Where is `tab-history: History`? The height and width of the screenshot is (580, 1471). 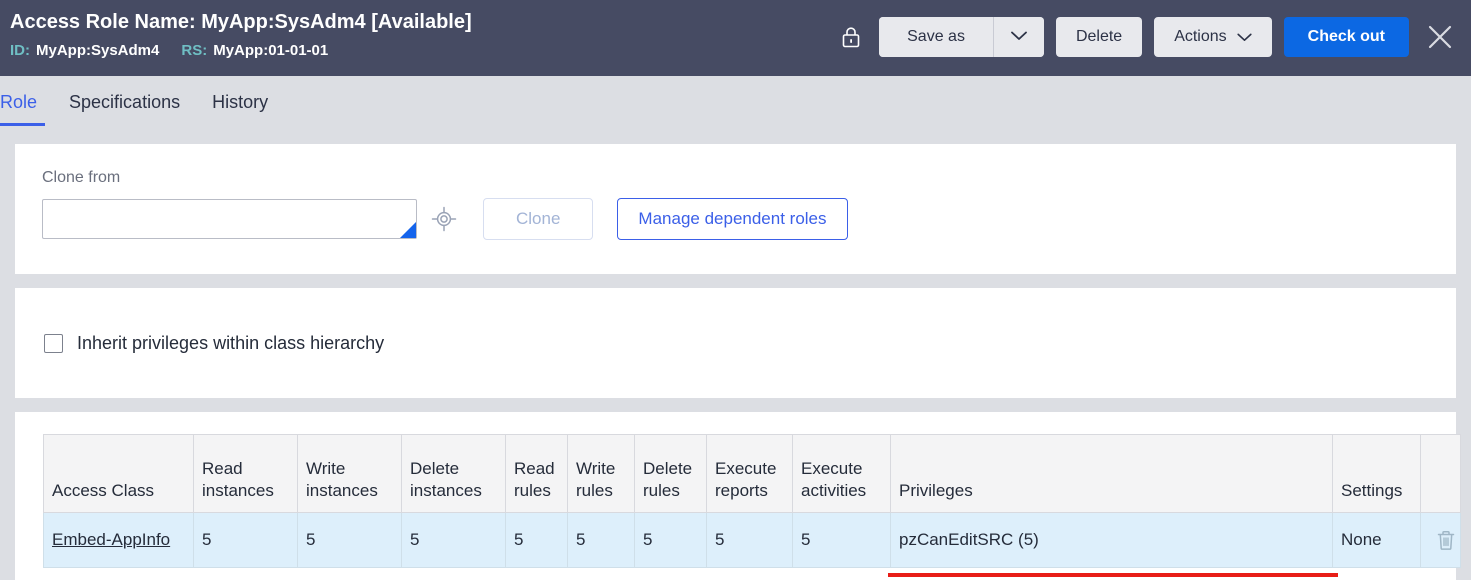 tab-history: History is located at coordinates (240, 108).